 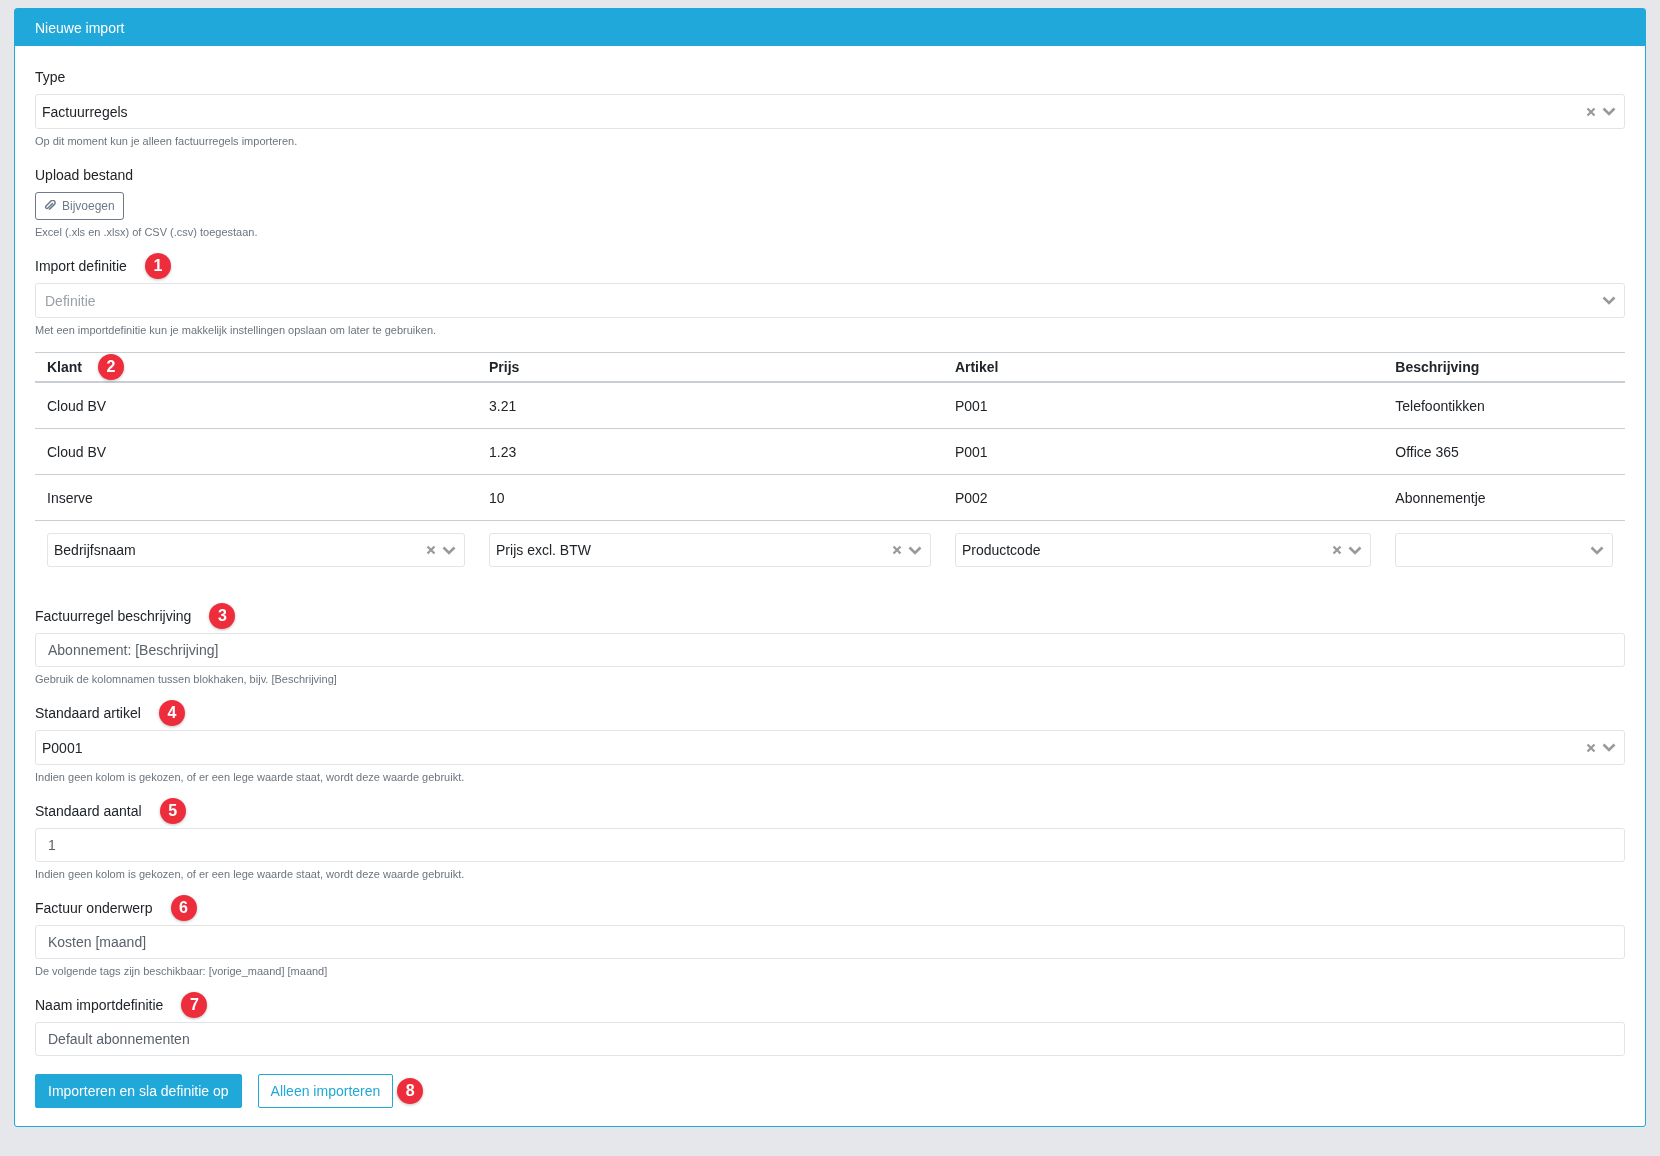 What do you see at coordinates (182, 971) in the screenshot?
I see `help-text: De volgende tags zijn beschikbaar: [vorige_maand] [maand]` at bounding box center [182, 971].